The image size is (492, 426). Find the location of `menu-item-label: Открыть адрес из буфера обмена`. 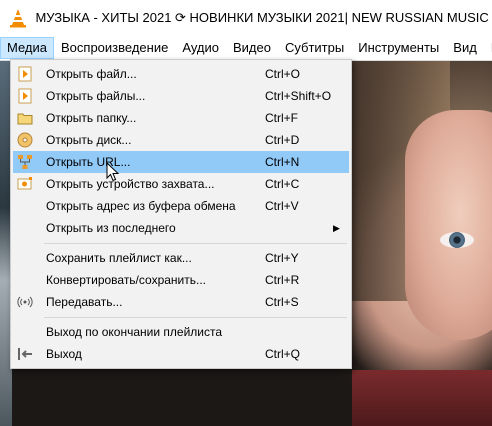

menu-item-label: Открыть адрес из буфера обмена is located at coordinates (141, 206).